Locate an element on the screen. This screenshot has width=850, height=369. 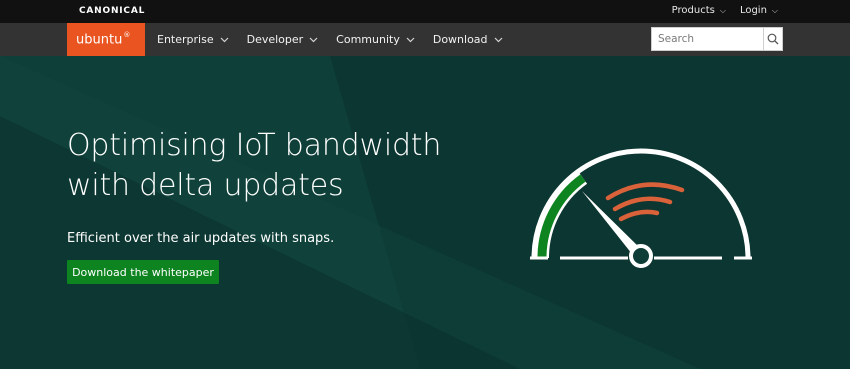
nav-item-label: Community is located at coordinates (368, 39).